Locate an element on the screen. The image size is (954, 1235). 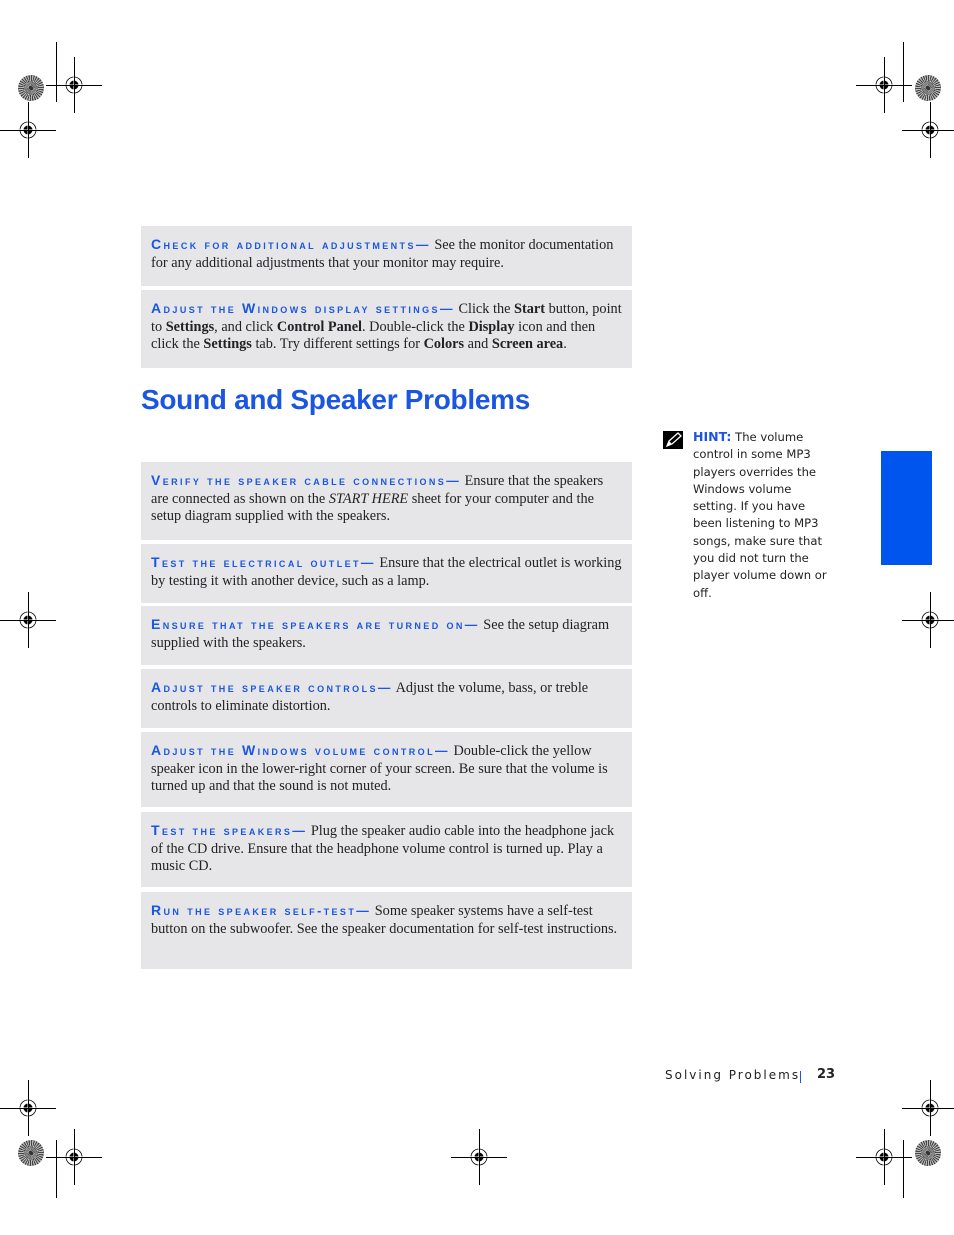
page-footer: Solving Problems 23 is located at coordinates (750, 1075).